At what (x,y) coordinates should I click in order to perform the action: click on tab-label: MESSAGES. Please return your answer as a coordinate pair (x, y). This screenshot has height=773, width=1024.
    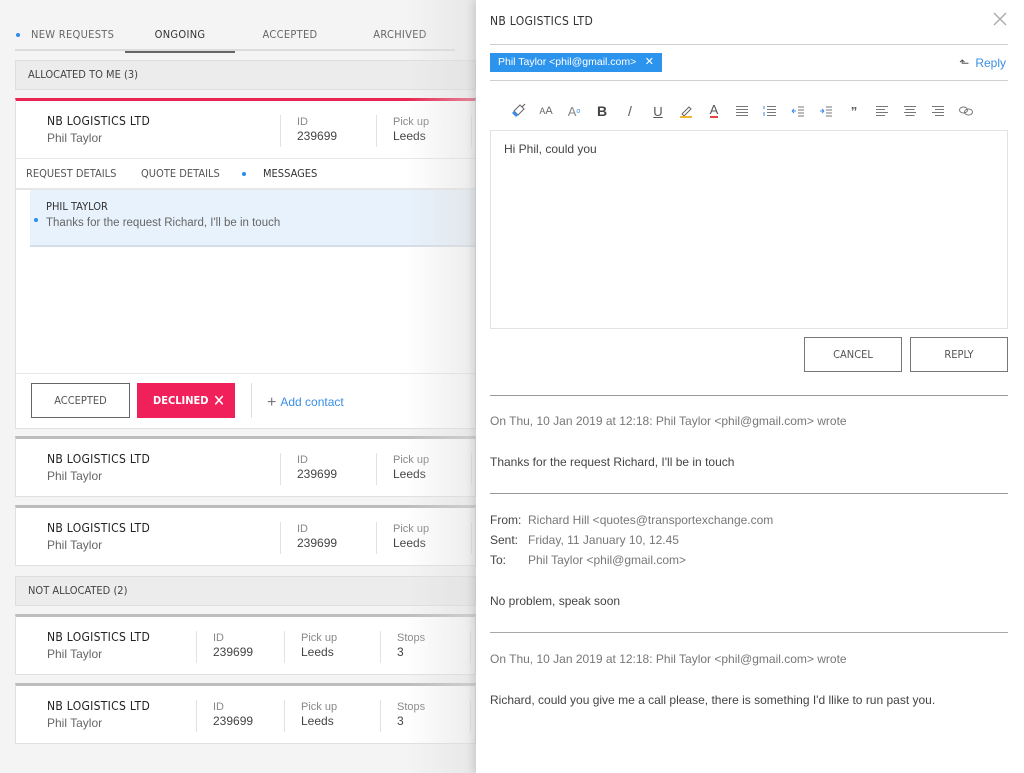
    Looking at the image, I should click on (290, 173).